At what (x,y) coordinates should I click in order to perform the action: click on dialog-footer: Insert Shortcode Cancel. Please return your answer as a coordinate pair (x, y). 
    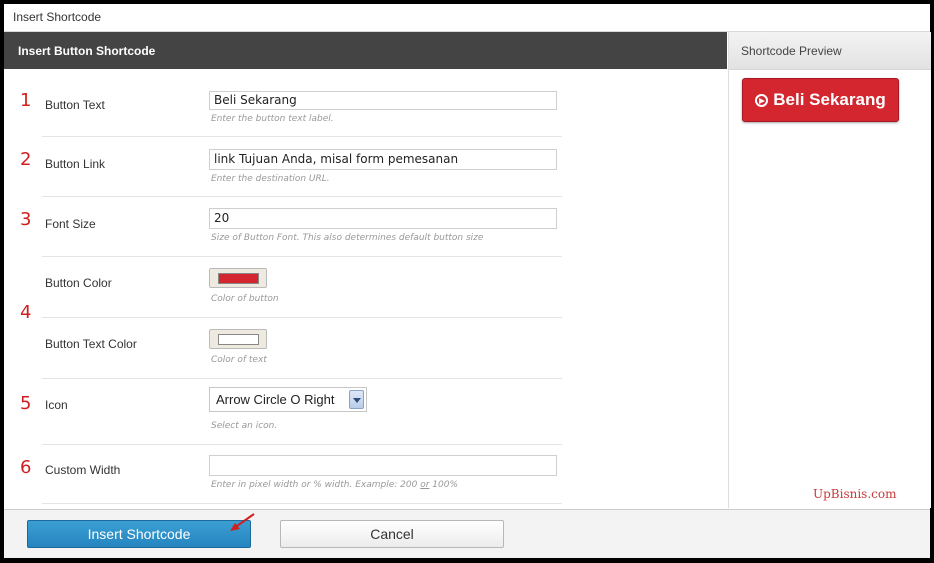
    Looking at the image, I should click on (467, 533).